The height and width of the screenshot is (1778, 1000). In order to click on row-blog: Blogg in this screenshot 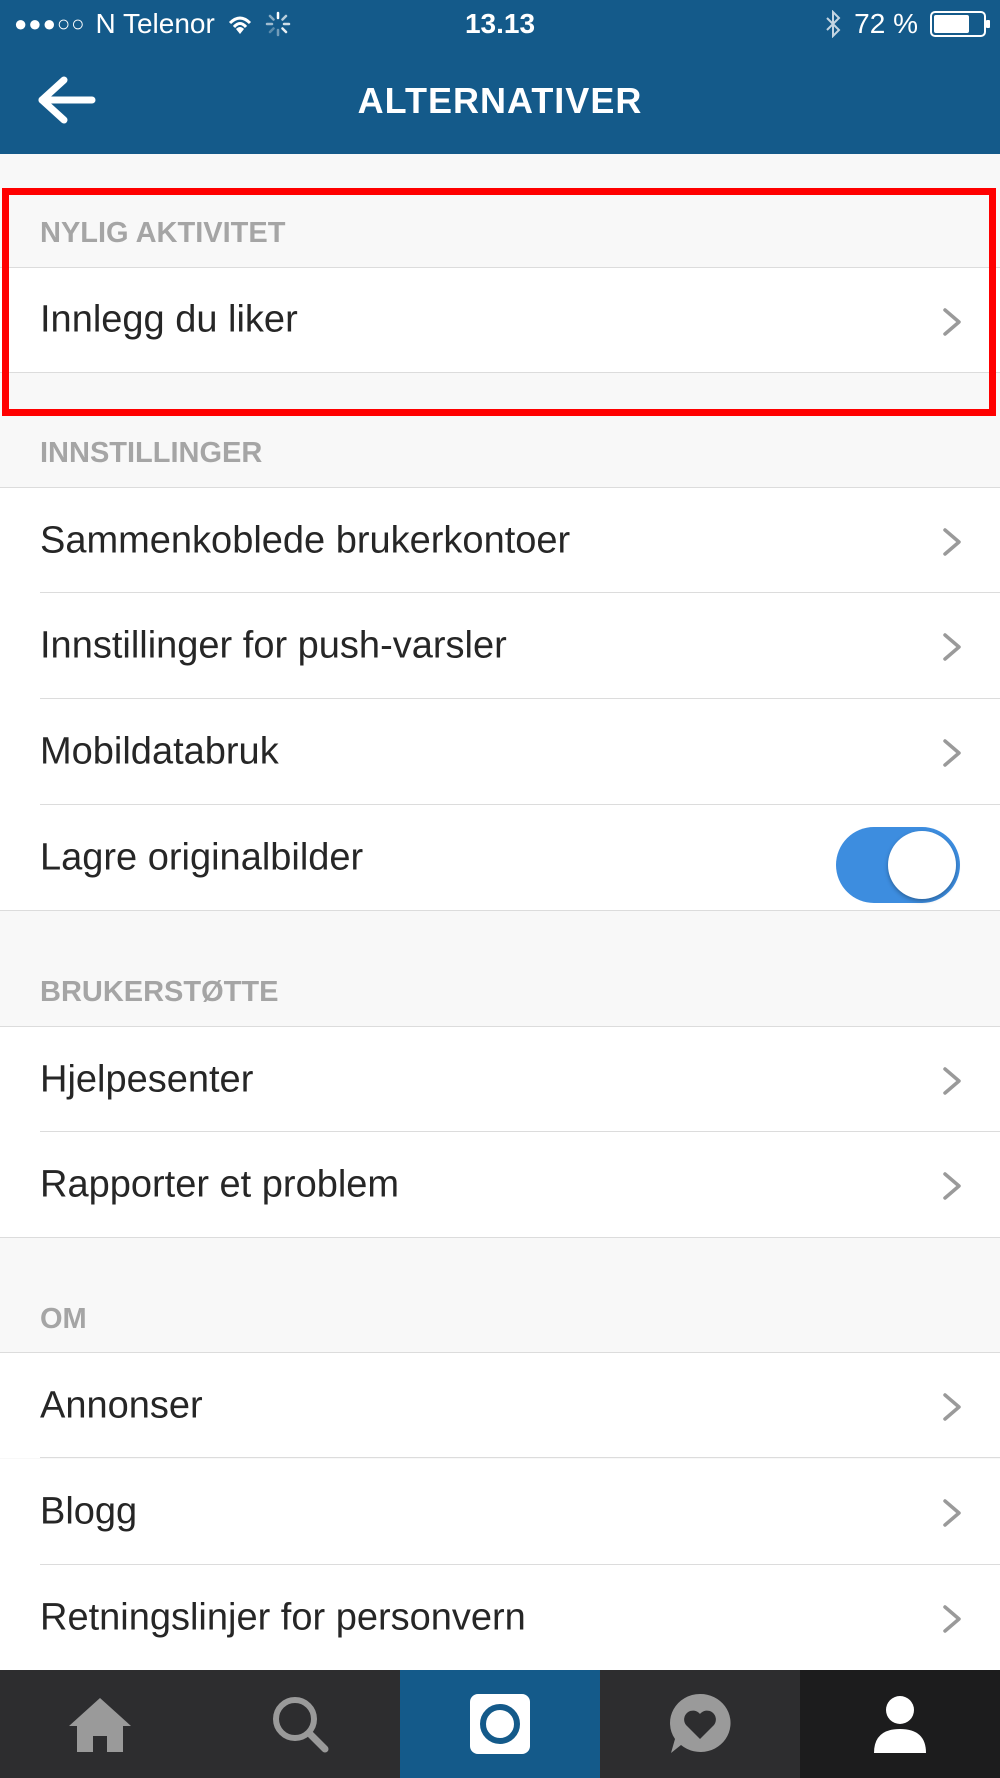, I will do `click(500, 1512)`.